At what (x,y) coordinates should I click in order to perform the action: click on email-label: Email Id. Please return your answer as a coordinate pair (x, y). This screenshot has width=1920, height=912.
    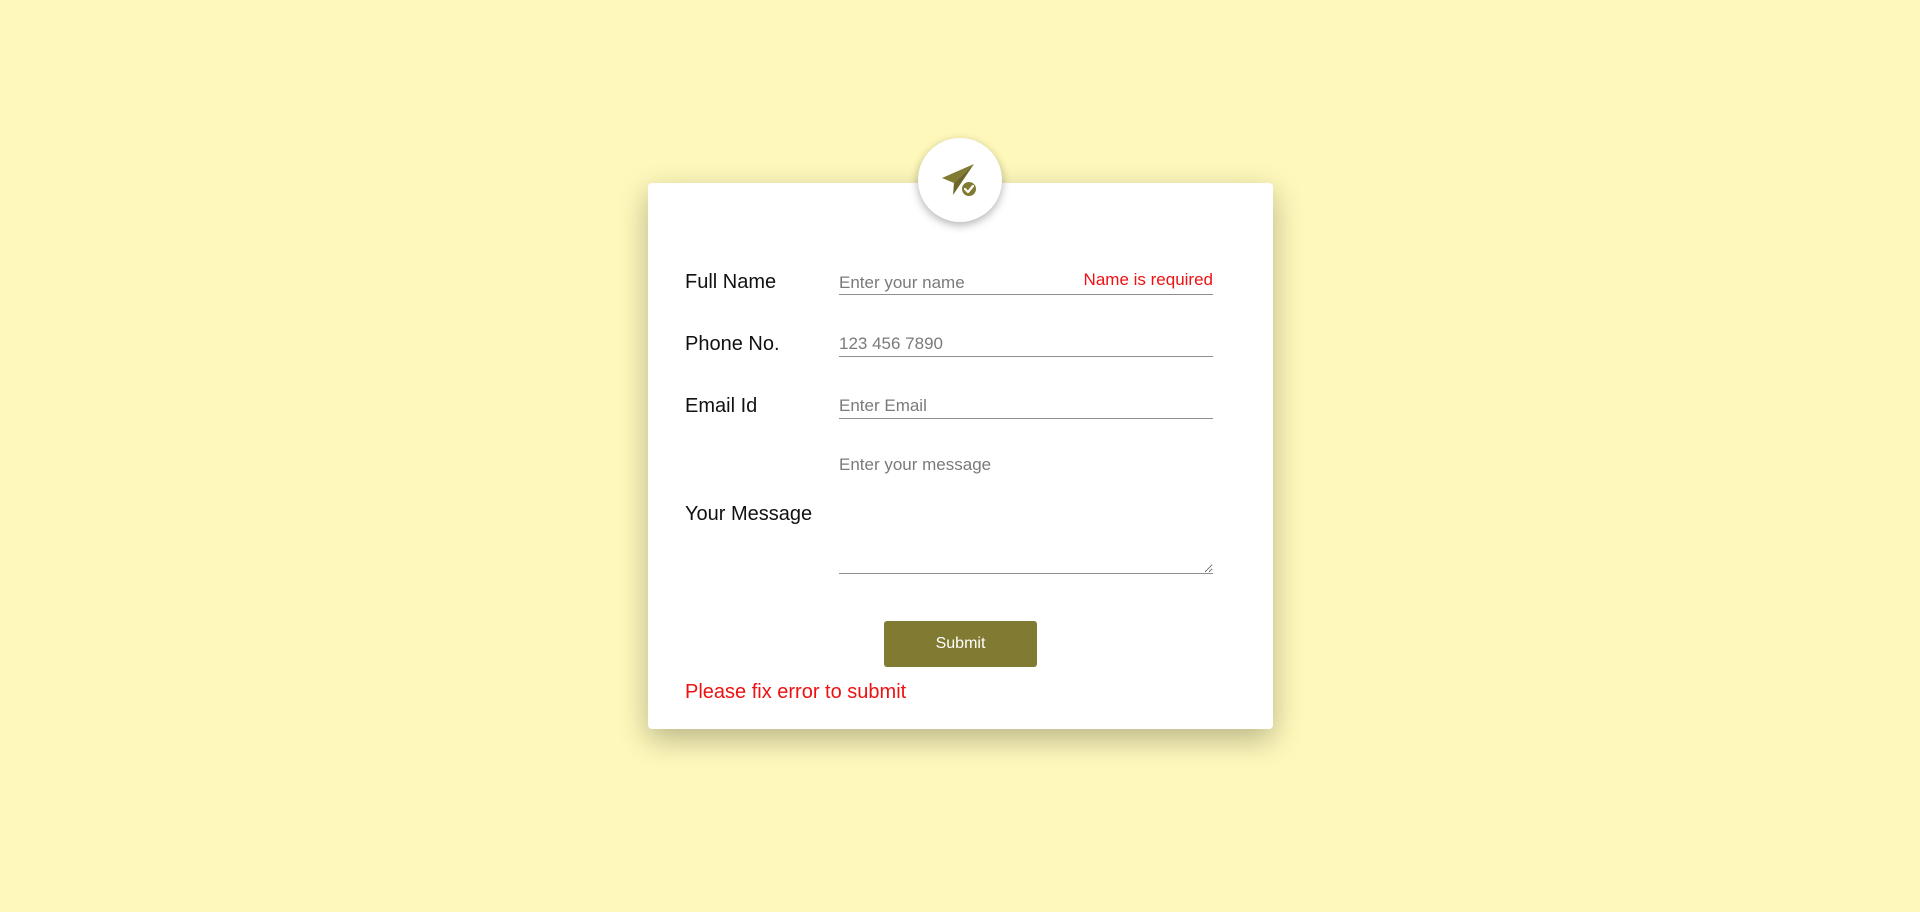
    Looking at the image, I should click on (721, 406).